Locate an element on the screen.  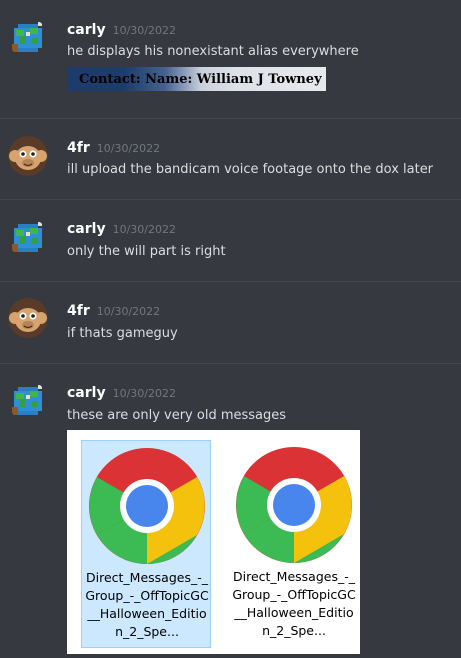
message-text: these are only very old messages is located at coordinates (177, 415).